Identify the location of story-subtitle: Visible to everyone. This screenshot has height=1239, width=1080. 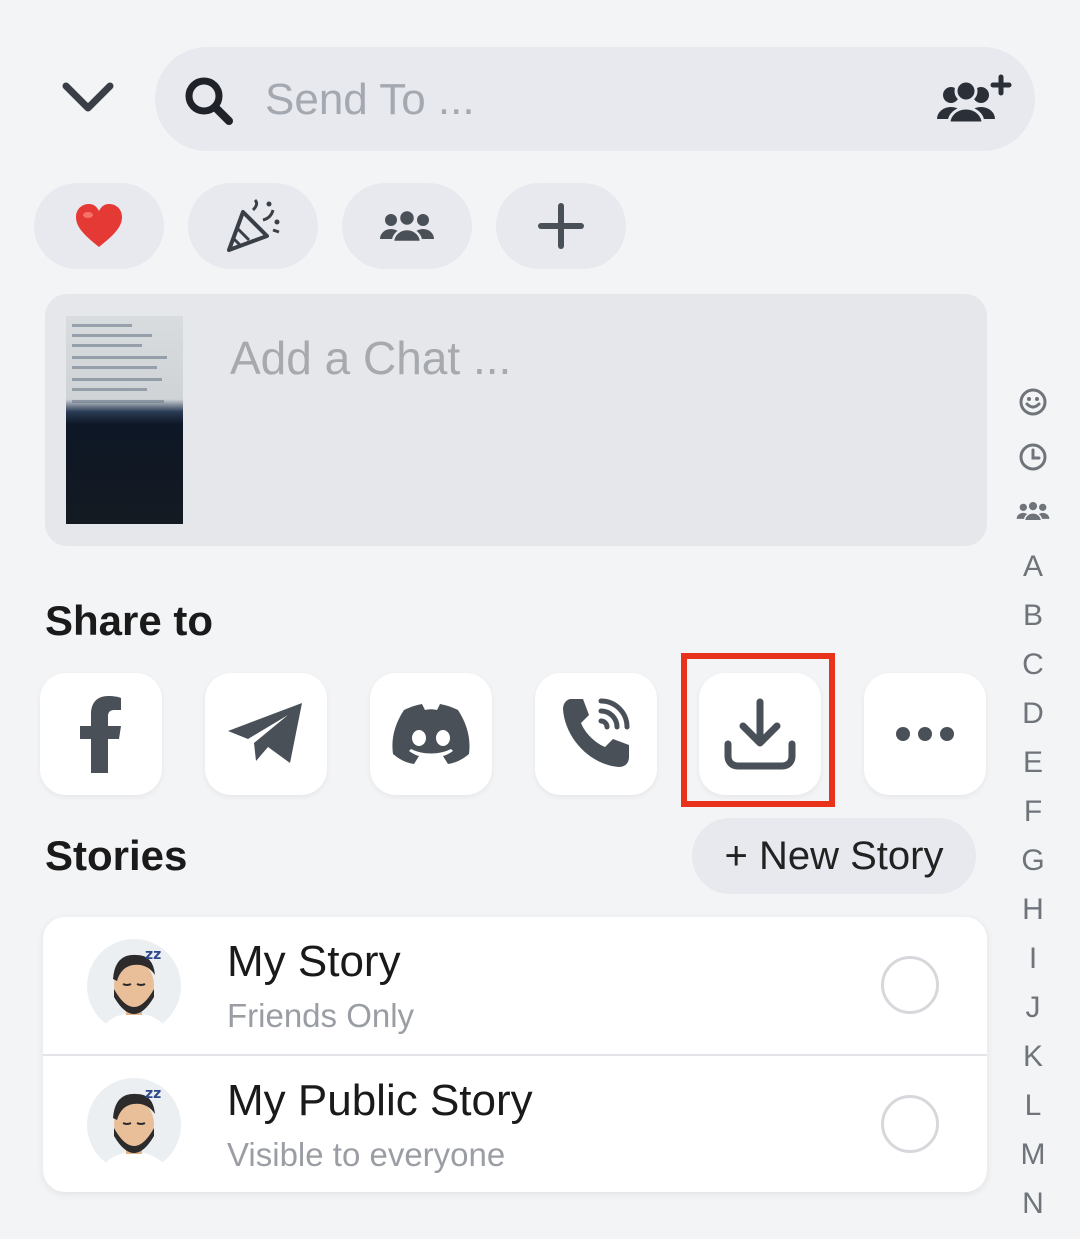
(366, 1154).